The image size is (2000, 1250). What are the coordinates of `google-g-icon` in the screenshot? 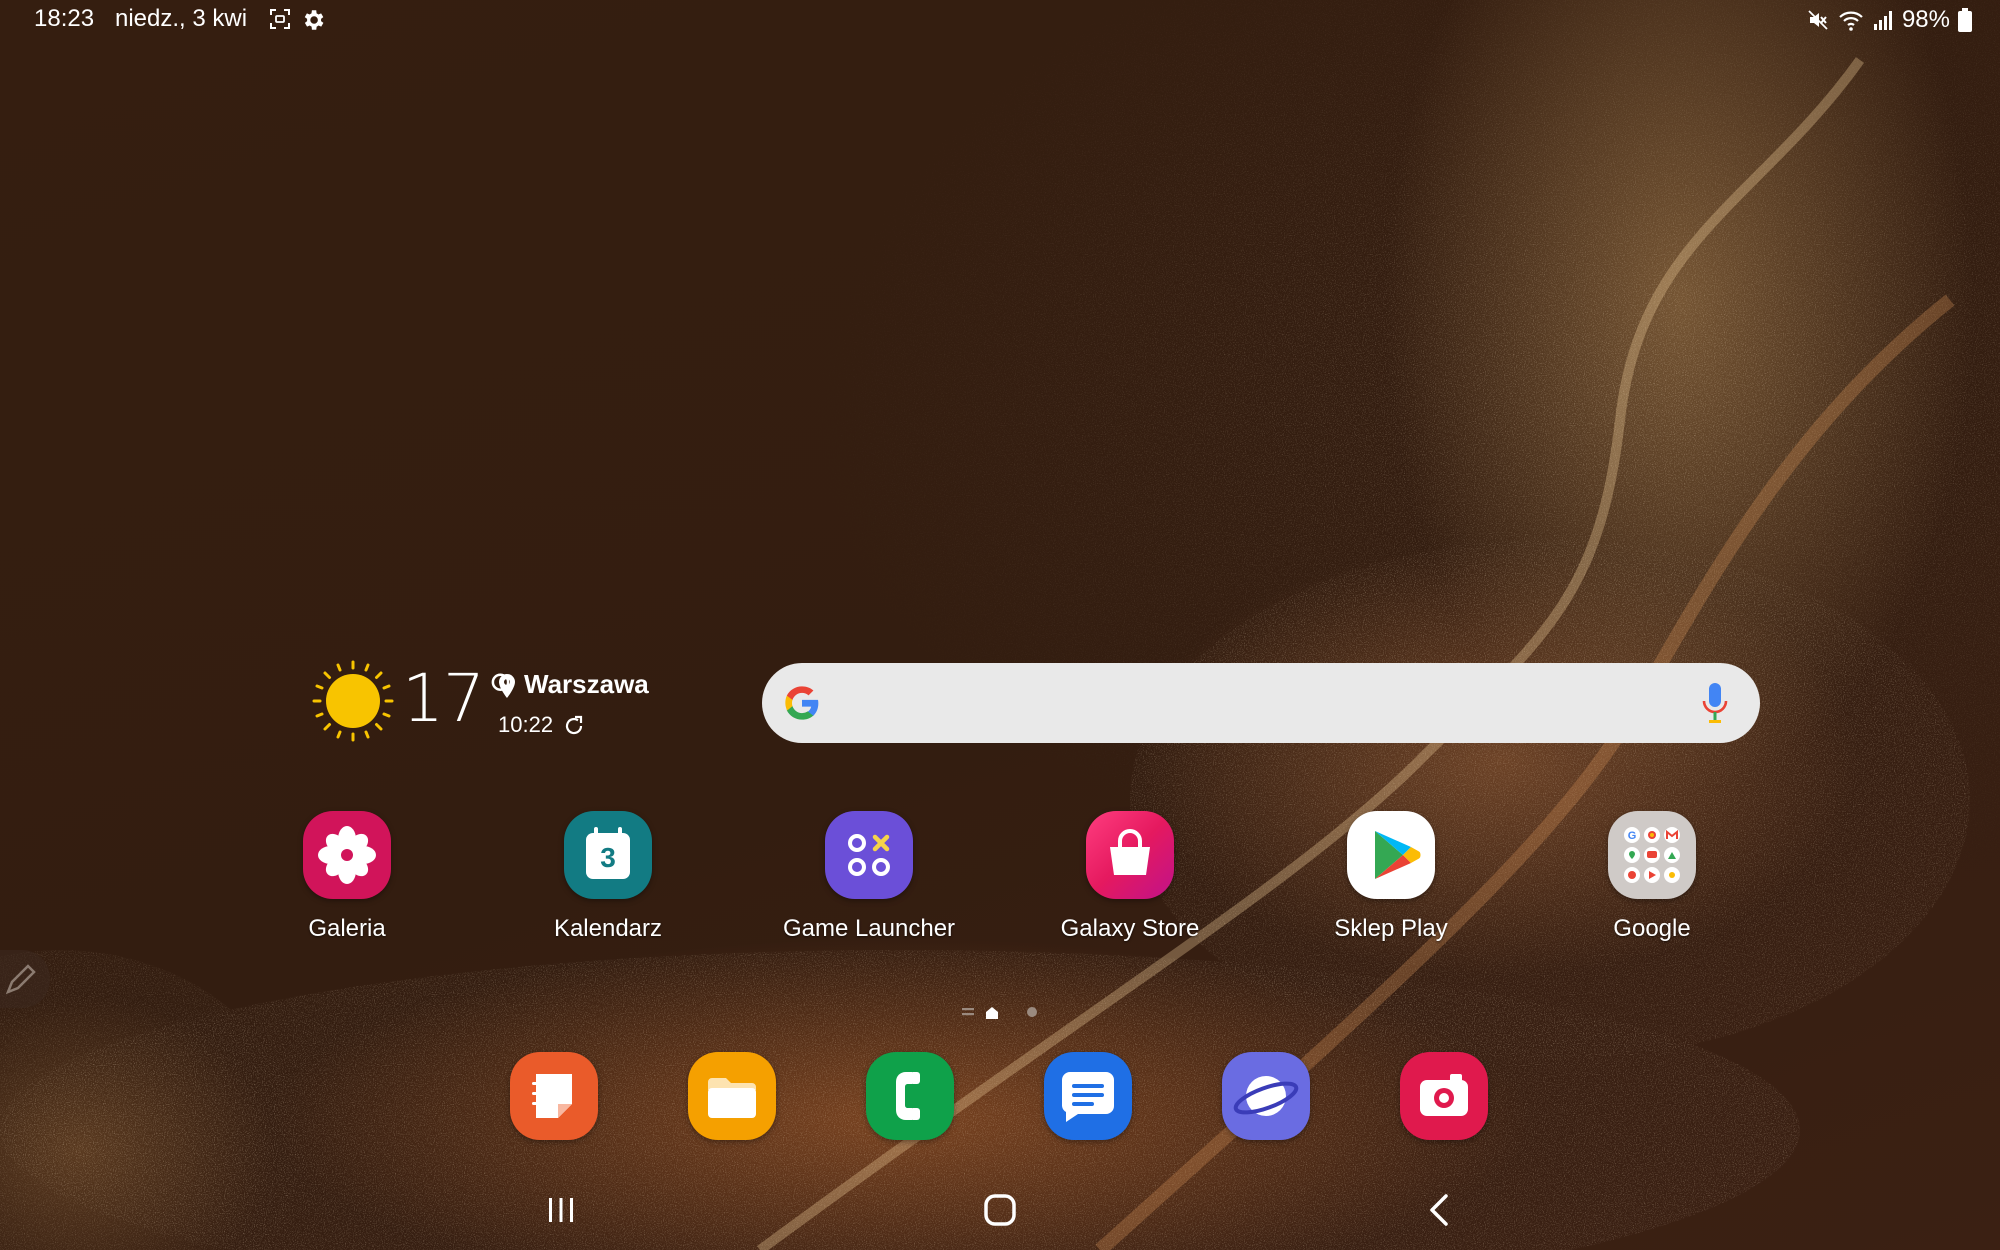 It's located at (802, 703).